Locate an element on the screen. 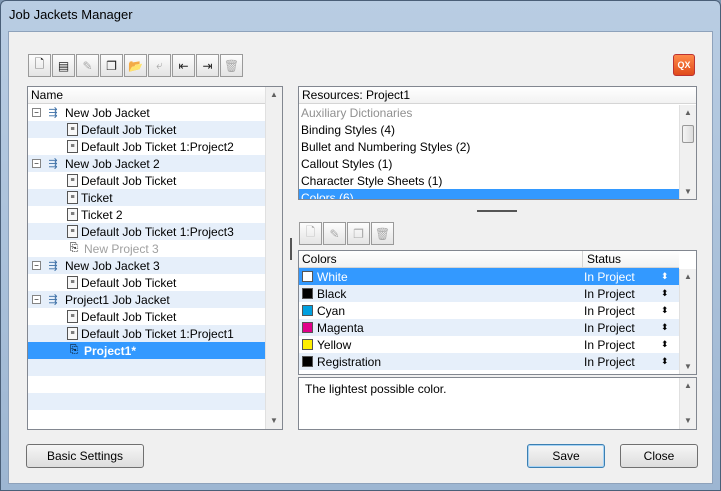  toolbar-delete-button: 🗑 is located at coordinates (231, 65).